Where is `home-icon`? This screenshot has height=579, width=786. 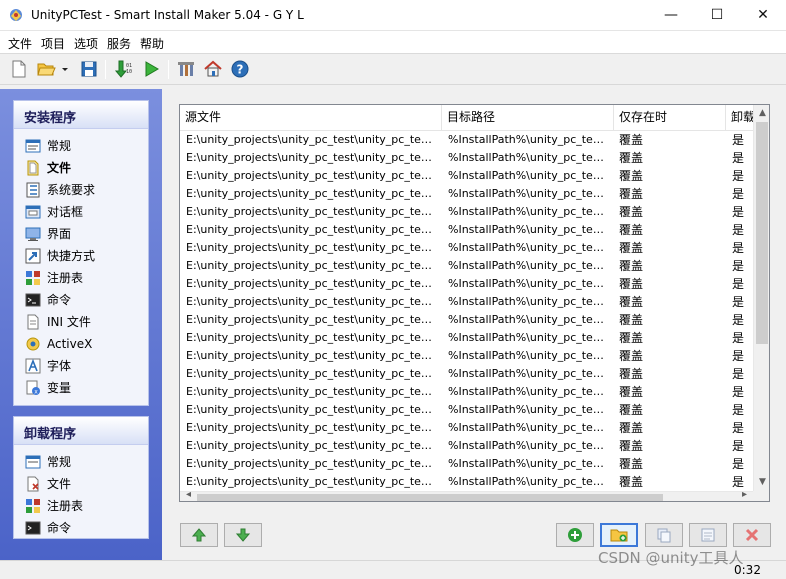
home-icon is located at coordinates (213, 69).